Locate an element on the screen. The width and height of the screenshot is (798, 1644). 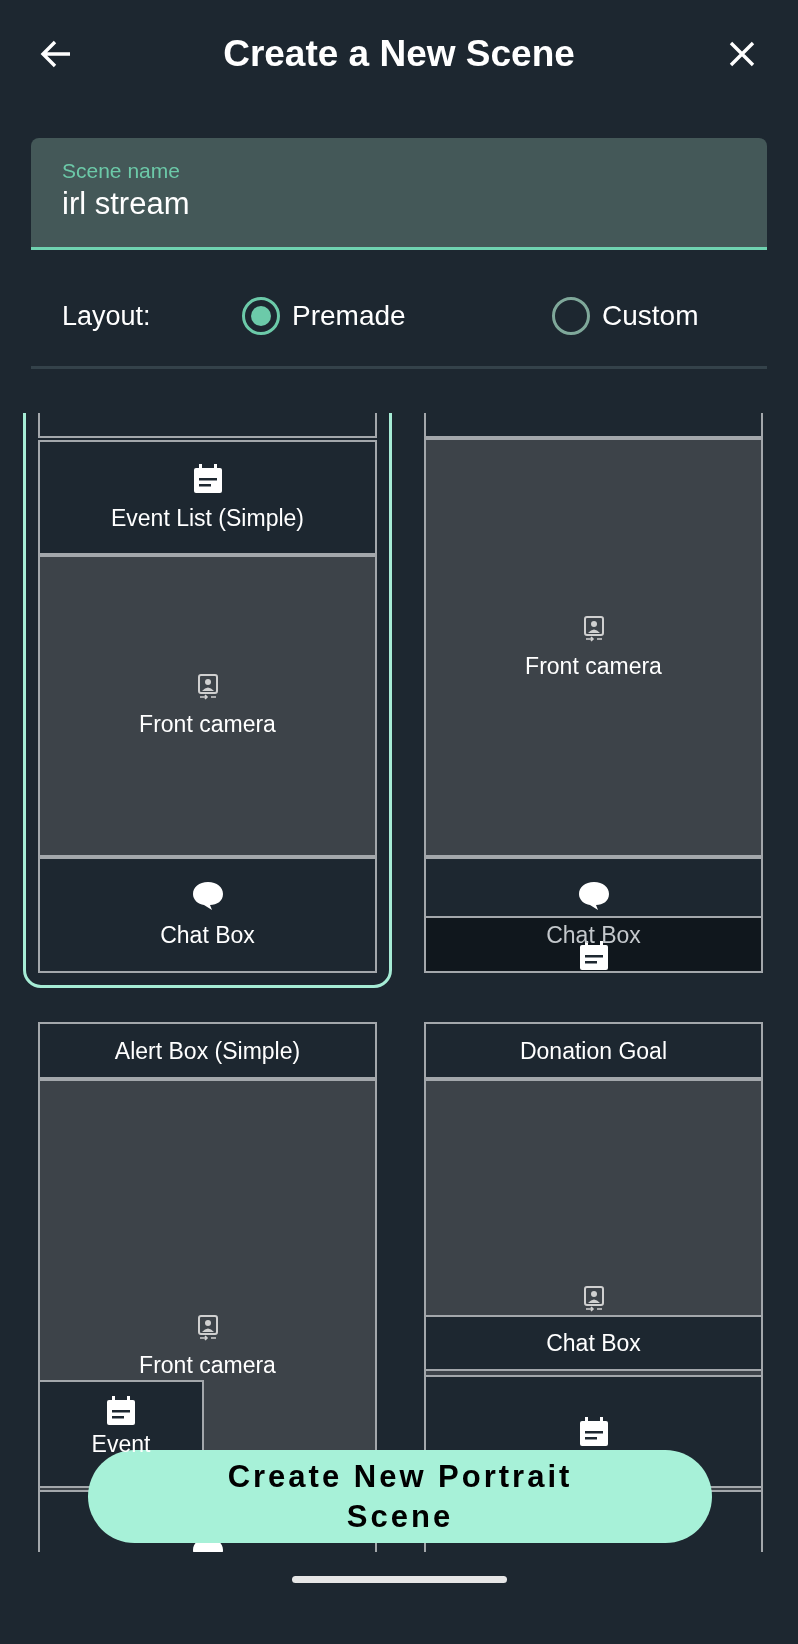
back-arrow-icon is located at coordinates (56, 54).